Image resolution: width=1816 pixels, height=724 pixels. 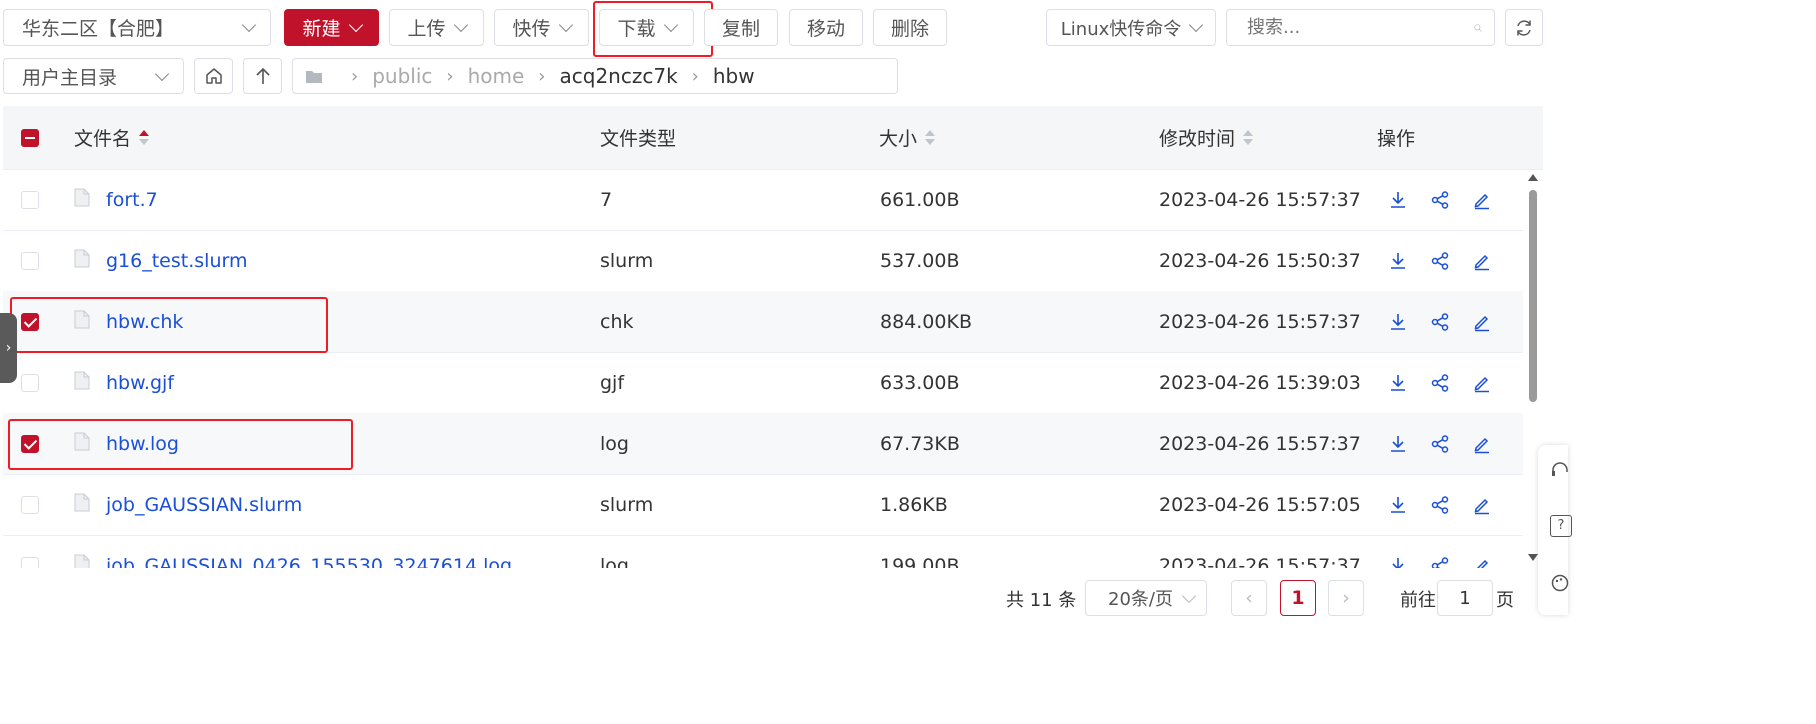 What do you see at coordinates (541, 27) in the screenshot?
I see `fast-upload-button: 快传` at bounding box center [541, 27].